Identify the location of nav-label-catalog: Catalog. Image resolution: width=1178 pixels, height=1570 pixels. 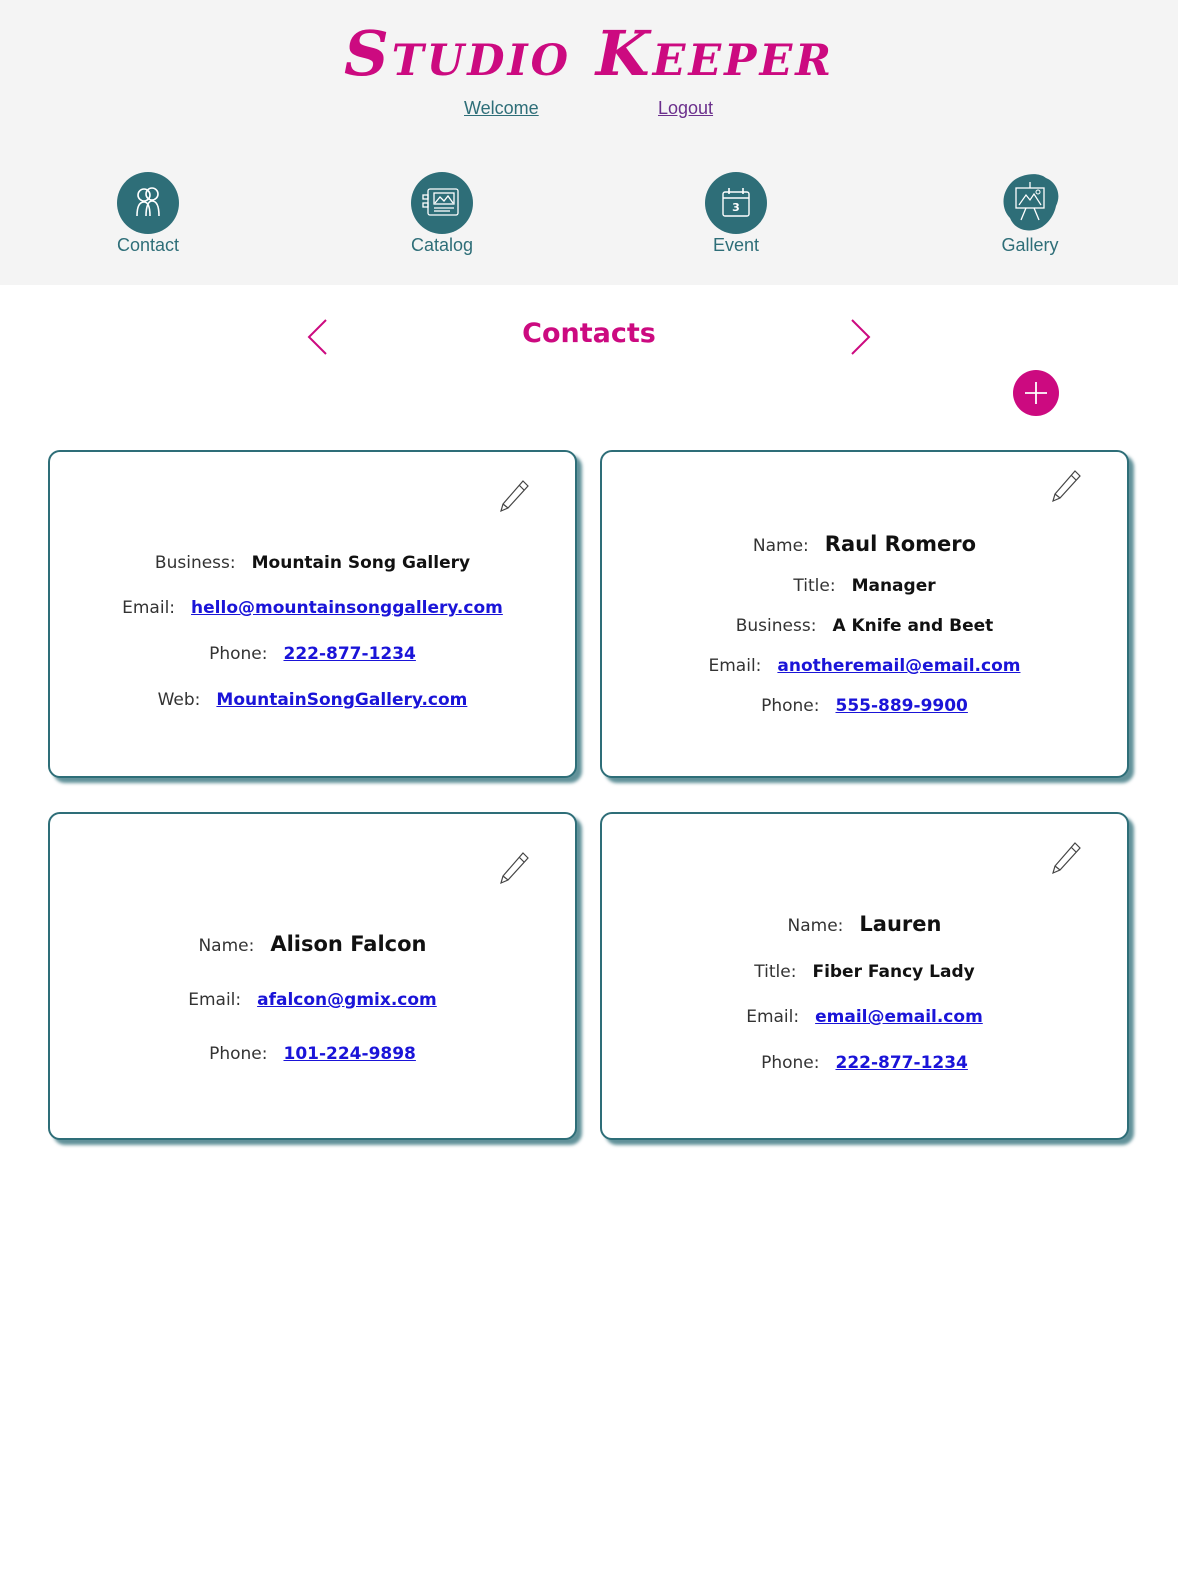
(442, 245).